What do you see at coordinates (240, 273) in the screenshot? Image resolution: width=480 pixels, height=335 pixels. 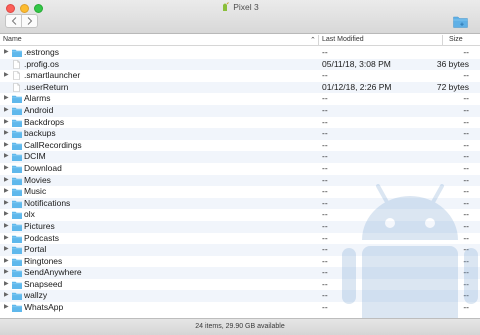 I see `file-row: ▶ SendAnywhere -- --` at bounding box center [240, 273].